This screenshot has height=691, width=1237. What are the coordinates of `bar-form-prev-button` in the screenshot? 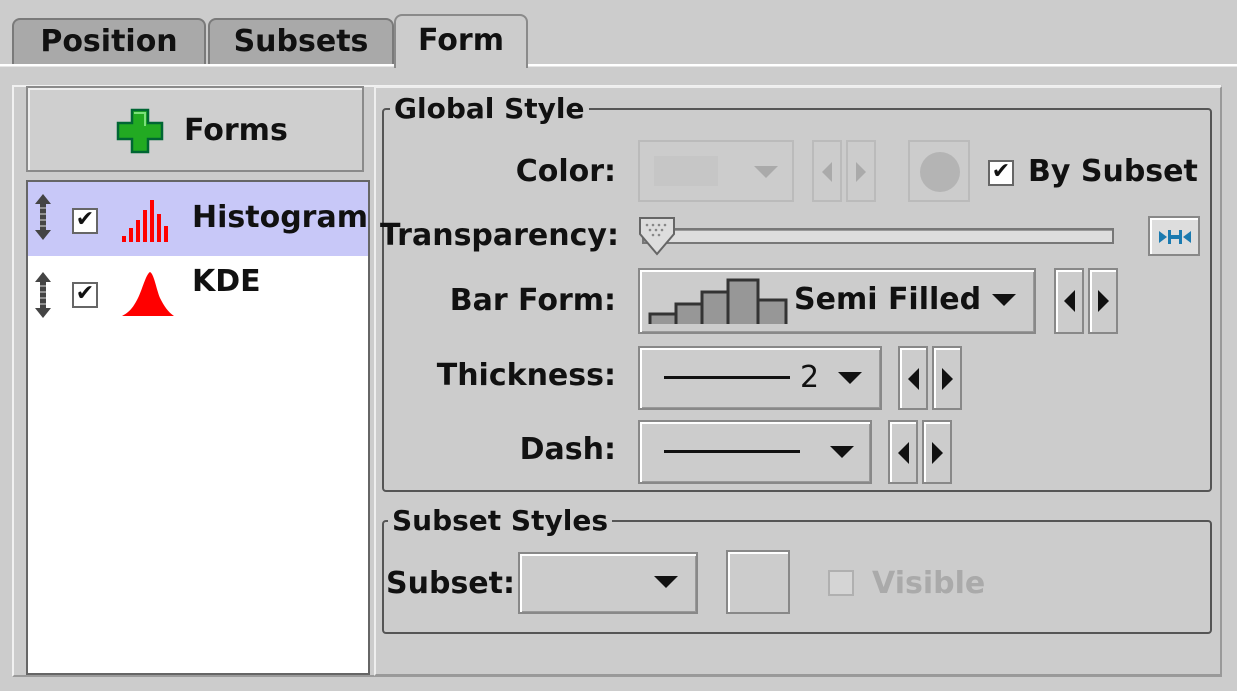 It's located at (1069, 301).